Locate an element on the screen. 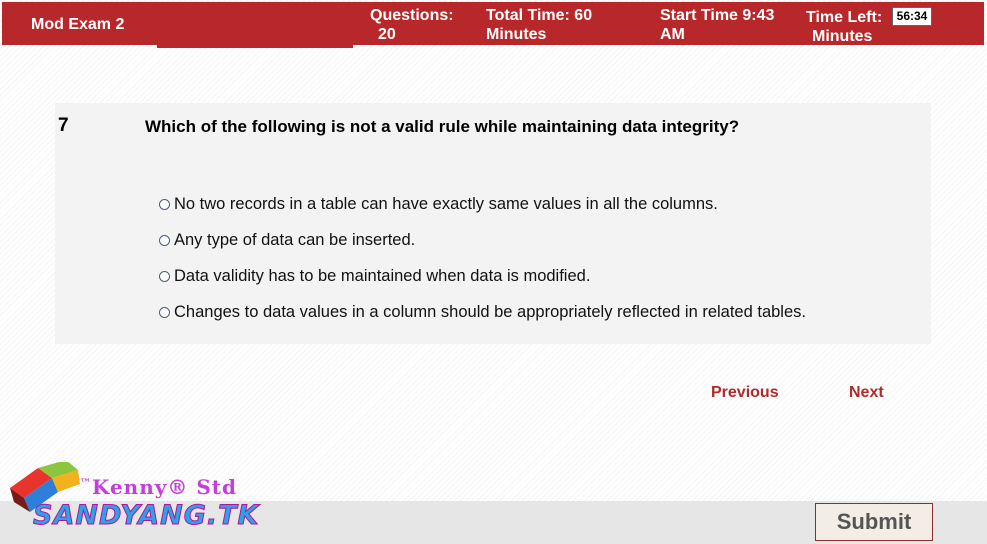  time-left: Time Left: Minutes is located at coordinates (844, 27).